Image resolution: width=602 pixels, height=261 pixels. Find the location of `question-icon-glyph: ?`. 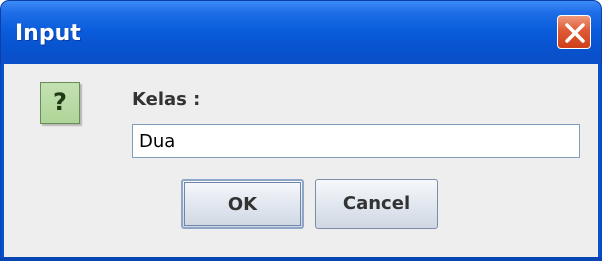

question-icon-glyph: ? is located at coordinates (60, 102).